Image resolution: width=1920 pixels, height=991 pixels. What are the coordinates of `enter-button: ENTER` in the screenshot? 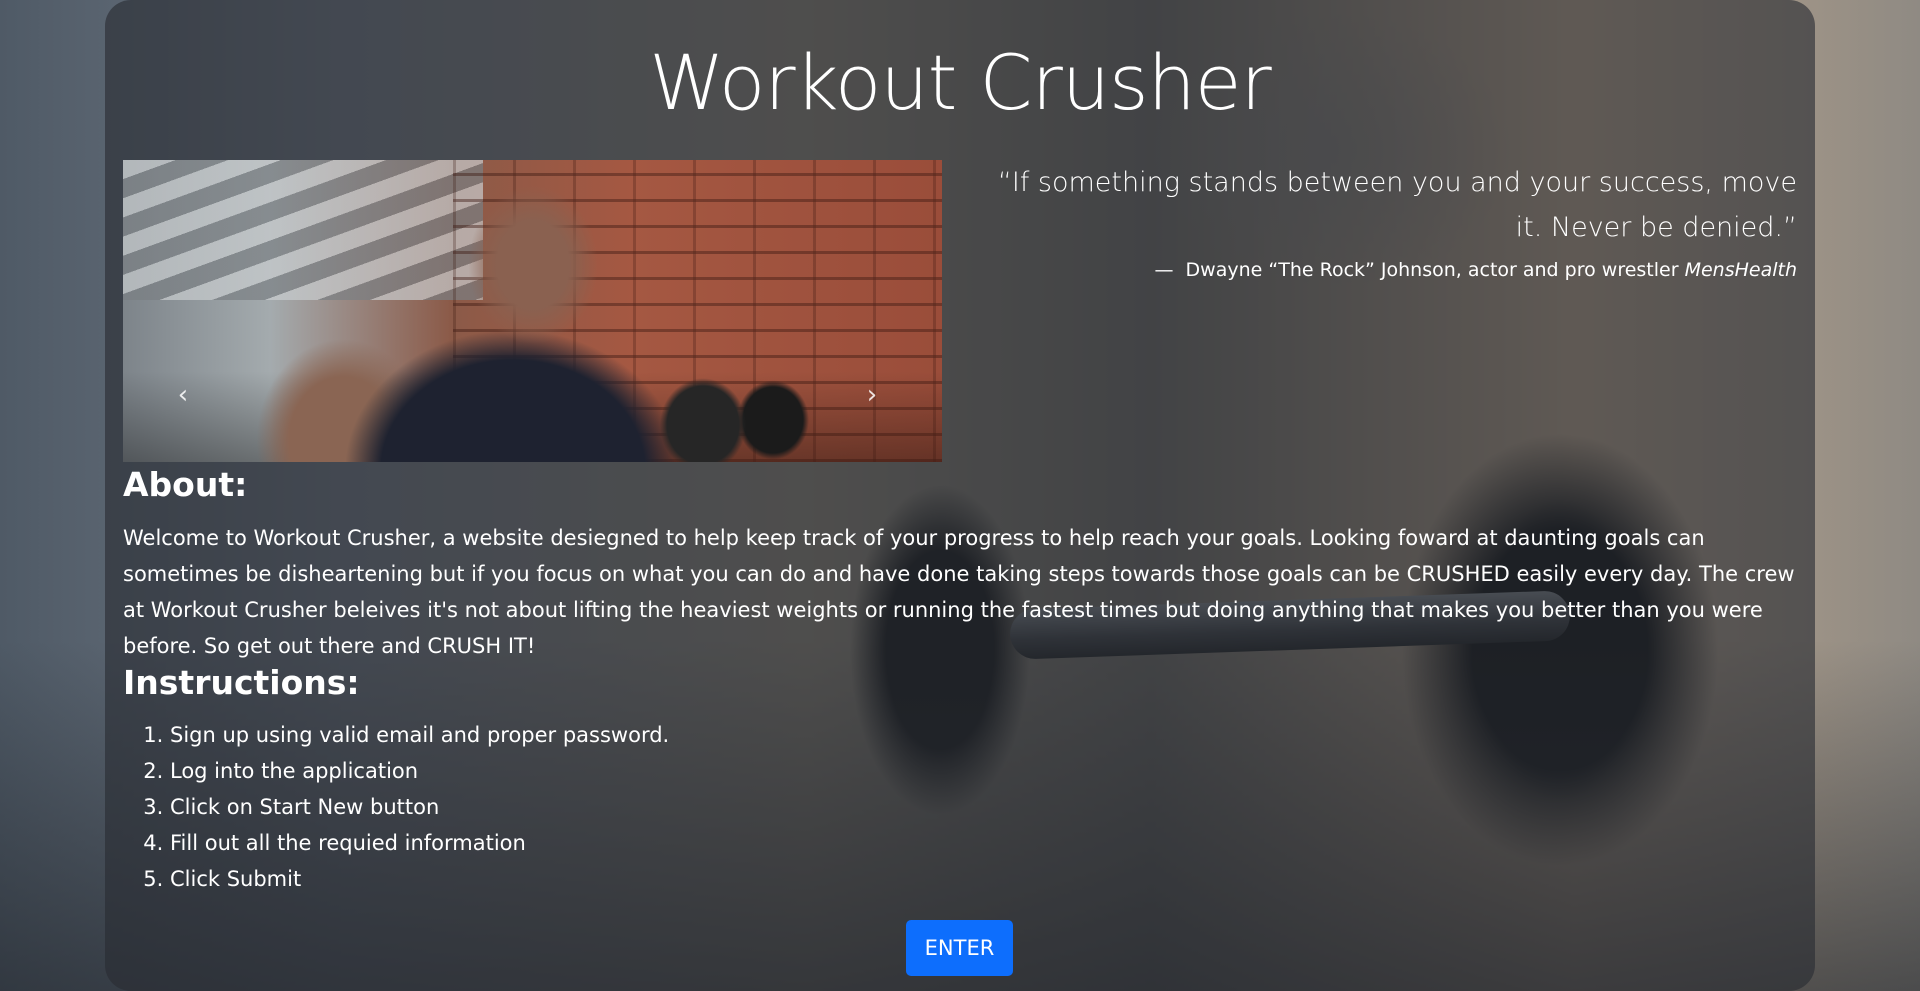 It's located at (959, 948).